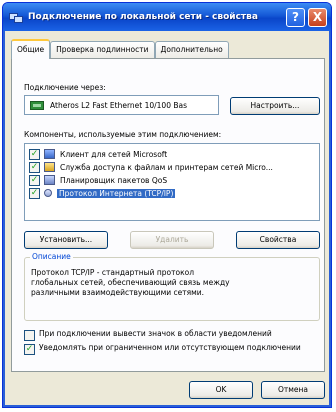  I want to click on help-button: ?, so click(295, 17).